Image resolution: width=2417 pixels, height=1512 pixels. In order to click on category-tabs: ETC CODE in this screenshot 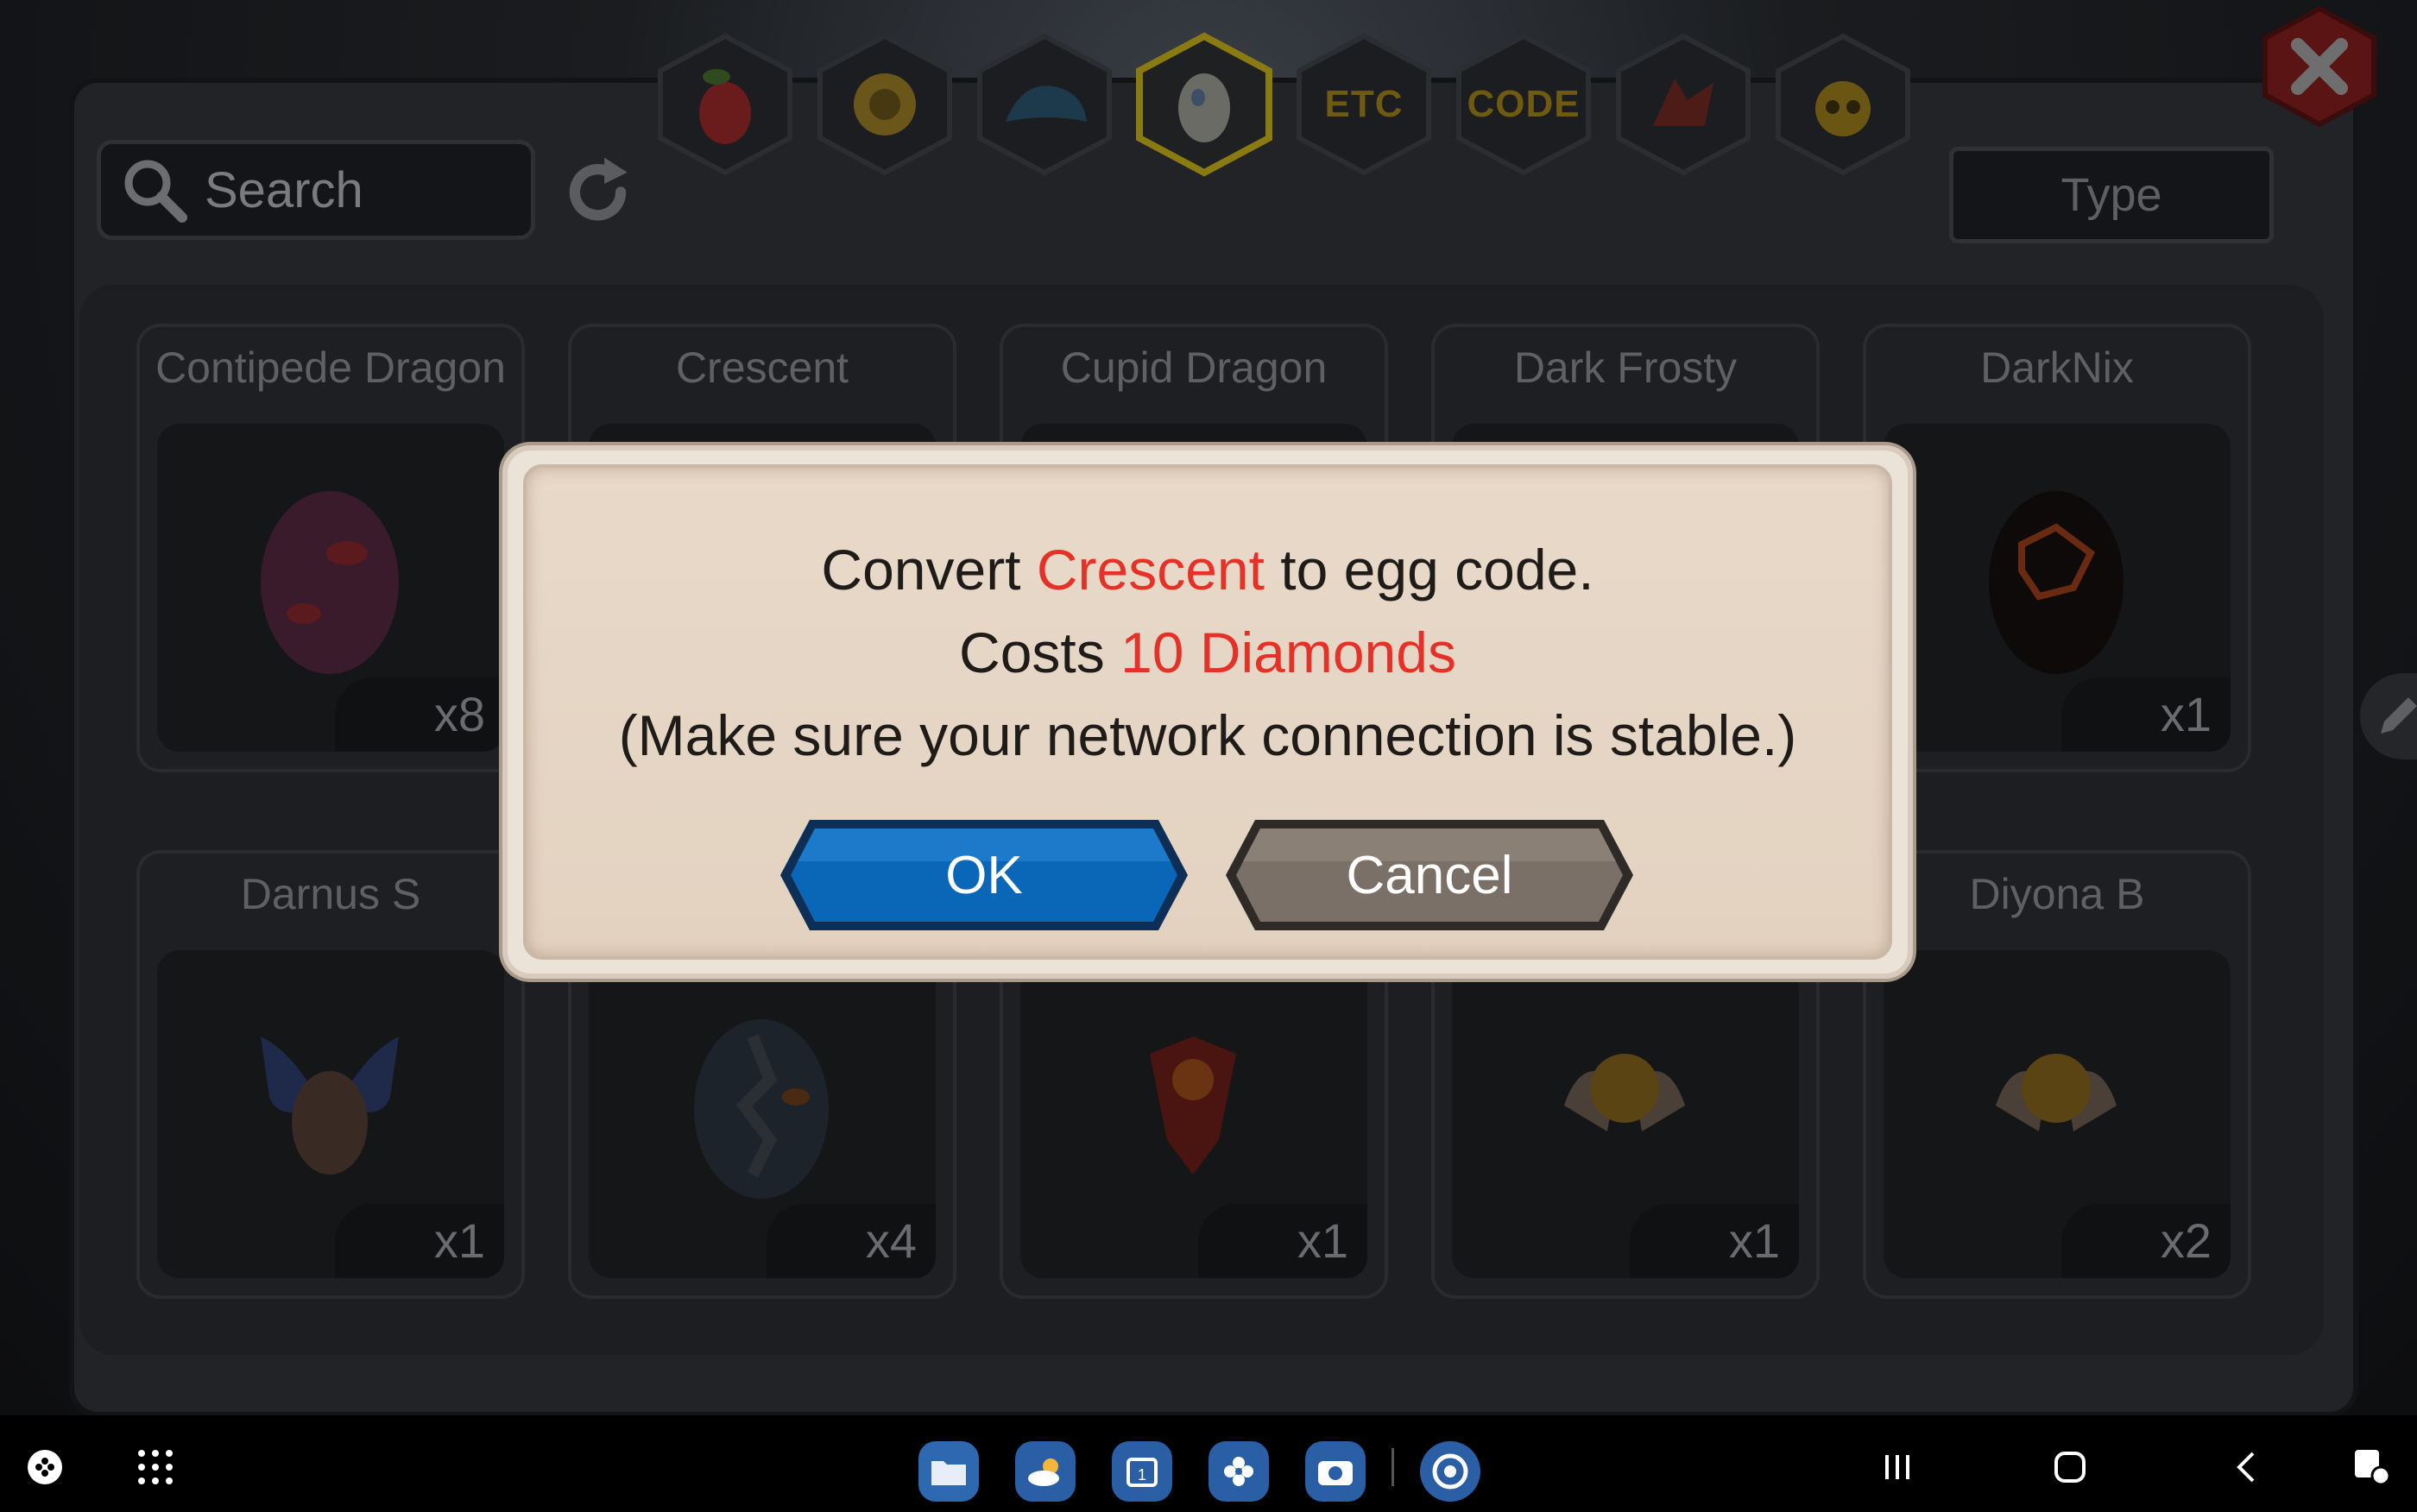, I will do `click(1208, 101)`.